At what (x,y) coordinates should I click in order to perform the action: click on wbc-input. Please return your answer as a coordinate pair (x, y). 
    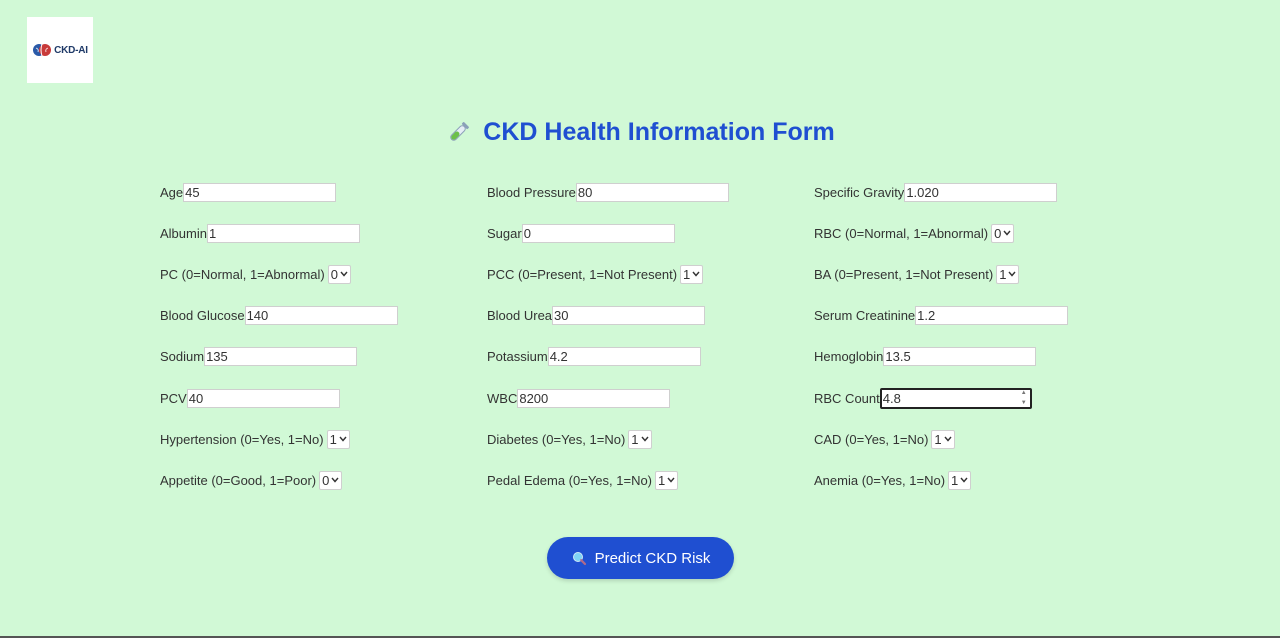
    Looking at the image, I should click on (594, 398).